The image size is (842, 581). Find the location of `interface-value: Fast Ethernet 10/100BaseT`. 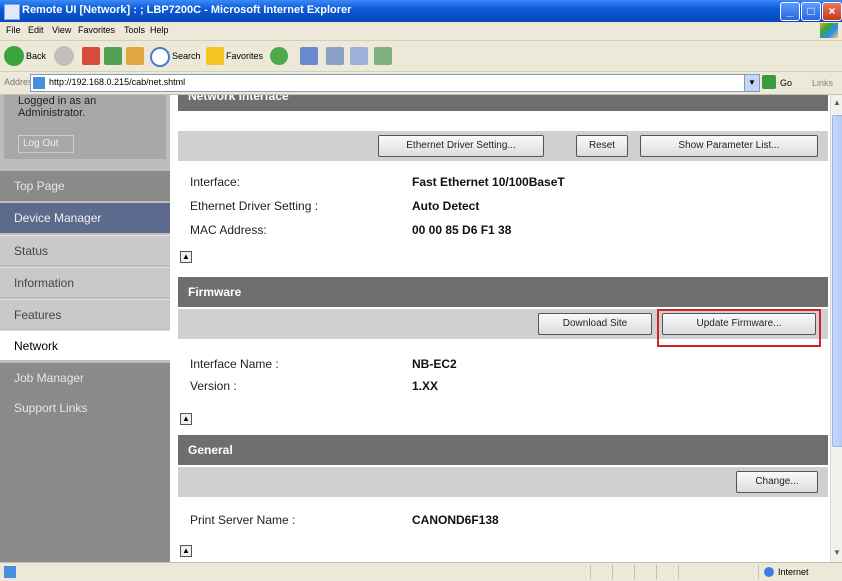

interface-value: Fast Ethernet 10/100BaseT is located at coordinates (488, 182).